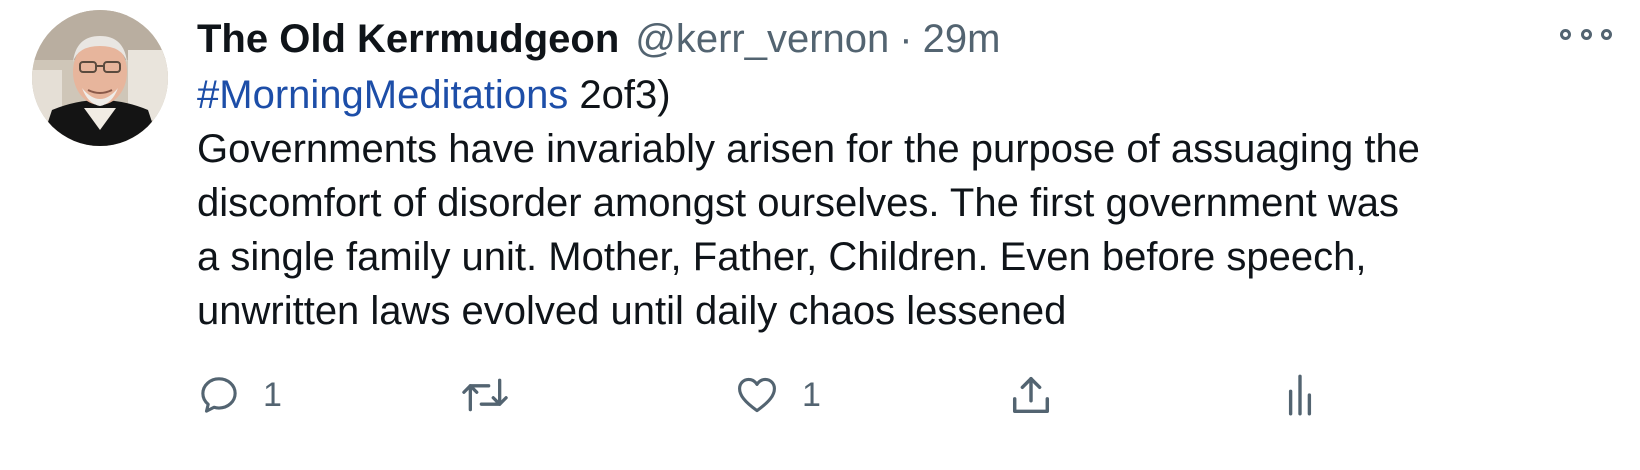  I want to click on more-horizontal-icon, so click(1586, 34).